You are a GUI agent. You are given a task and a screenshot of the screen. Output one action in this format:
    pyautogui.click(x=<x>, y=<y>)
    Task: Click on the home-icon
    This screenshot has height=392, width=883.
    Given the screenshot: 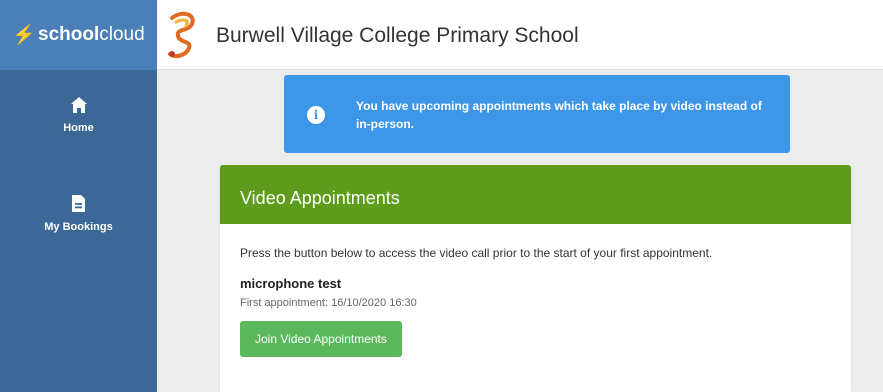 What is the action you would take?
    pyautogui.click(x=78, y=105)
    